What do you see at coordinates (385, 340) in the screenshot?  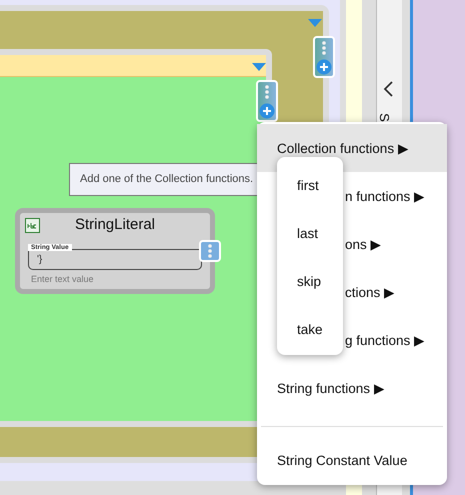 I see `menu-item: g functions ▶` at bounding box center [385, 340].